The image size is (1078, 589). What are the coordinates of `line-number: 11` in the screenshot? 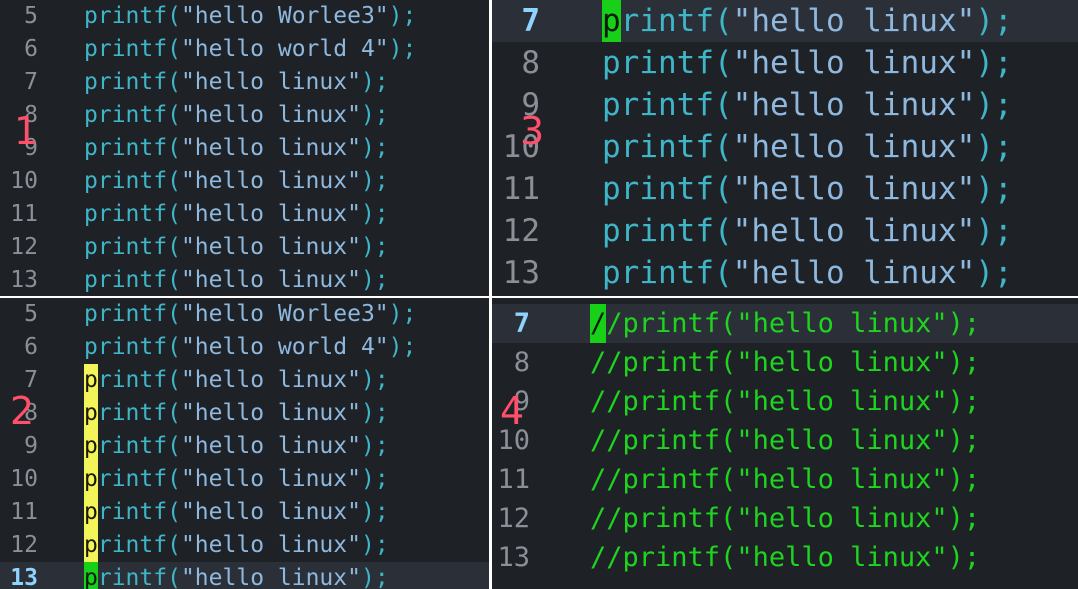 It's located at (521, 189).